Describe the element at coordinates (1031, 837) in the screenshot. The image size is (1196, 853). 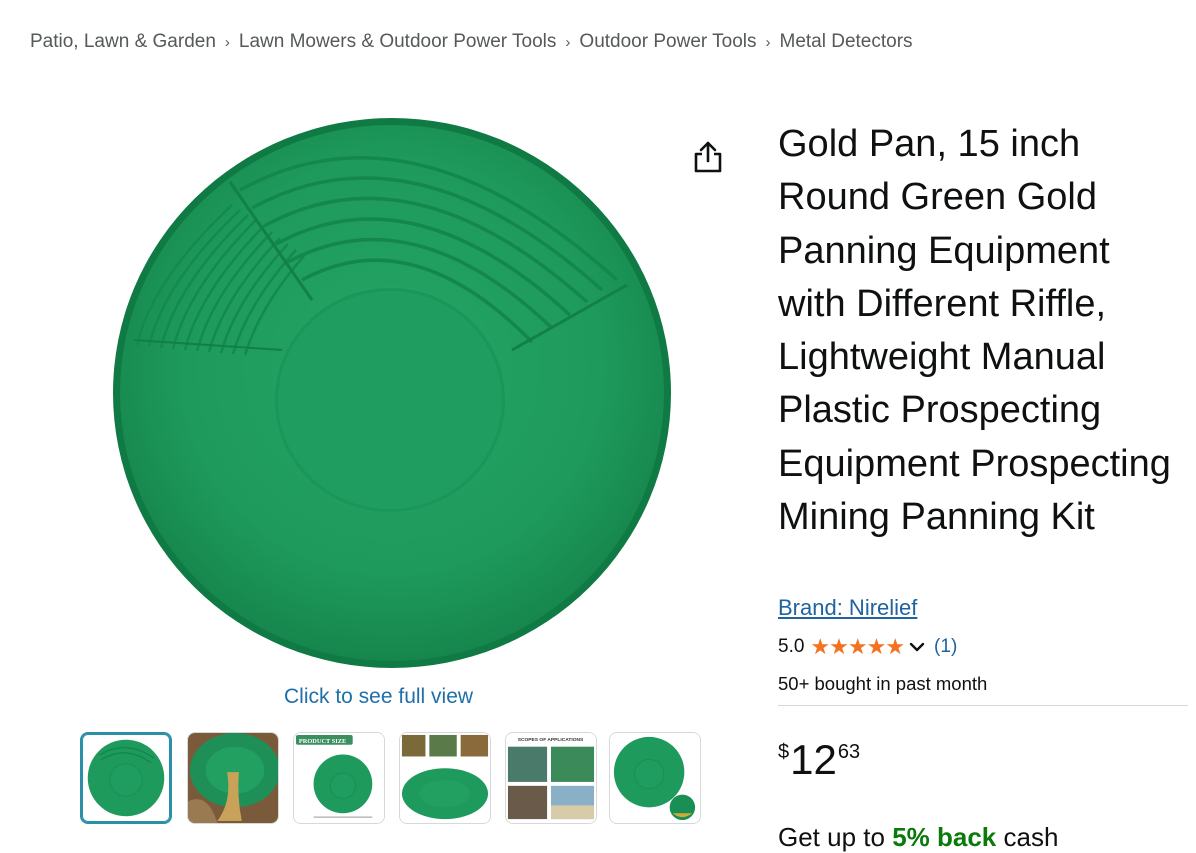
I see `cashback-suffix: cash` at that location.